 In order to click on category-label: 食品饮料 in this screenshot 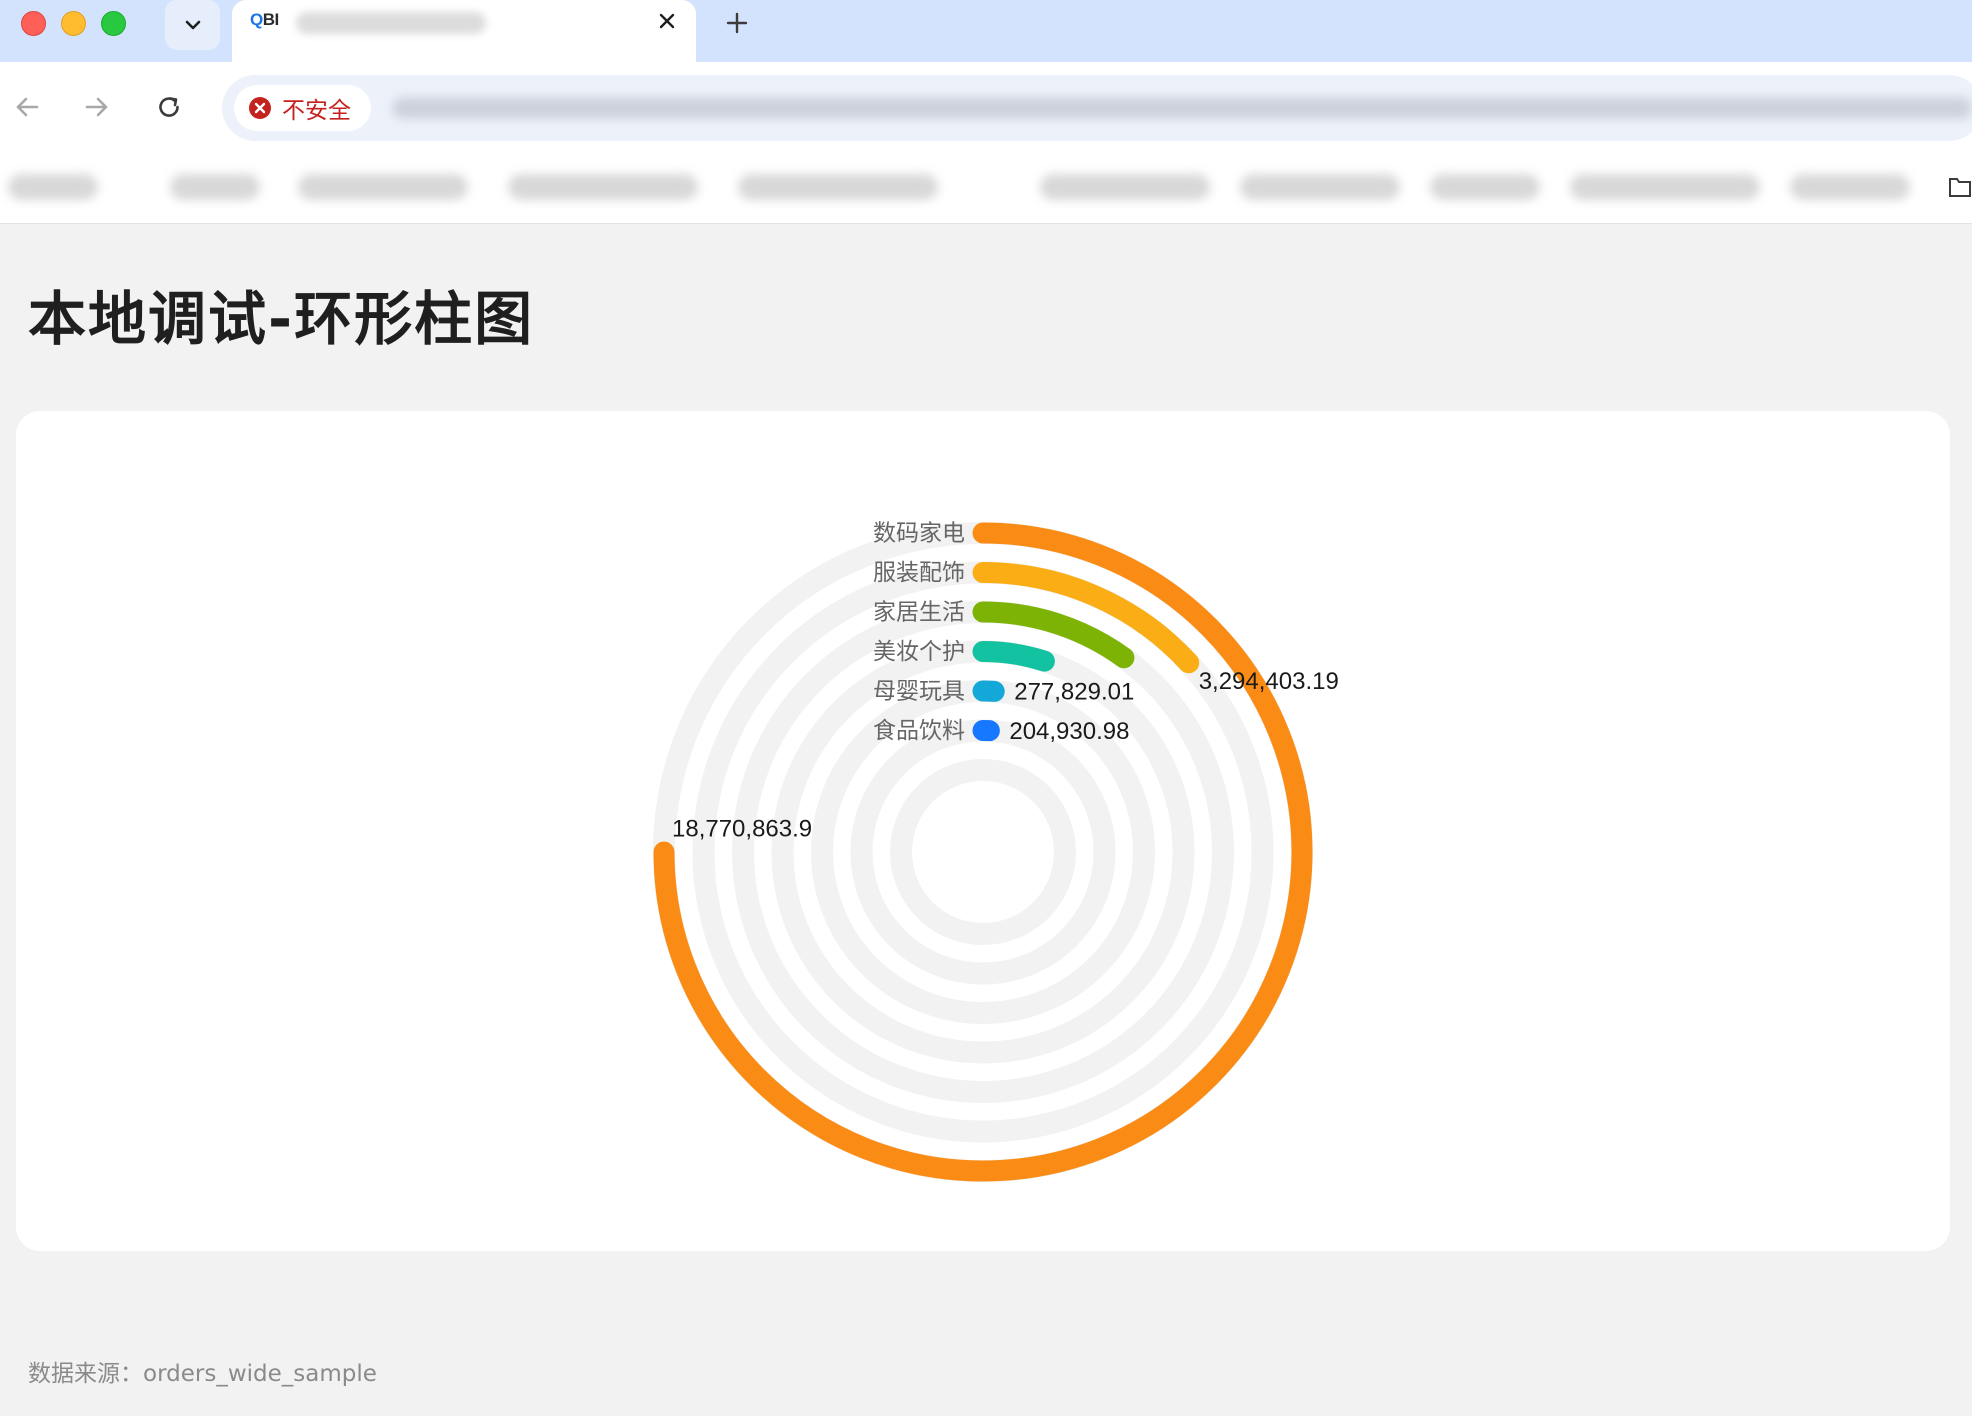, I will do `click(919, 731)`.